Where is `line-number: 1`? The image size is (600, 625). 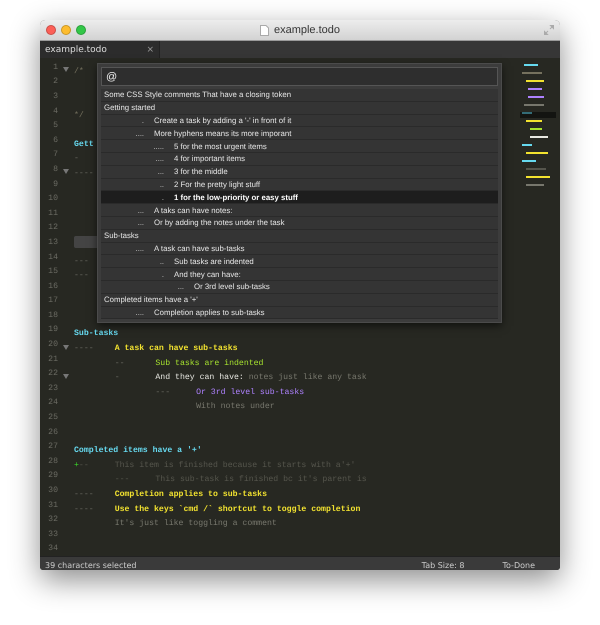
line-number: 1 is located at coordinates (55, 67).